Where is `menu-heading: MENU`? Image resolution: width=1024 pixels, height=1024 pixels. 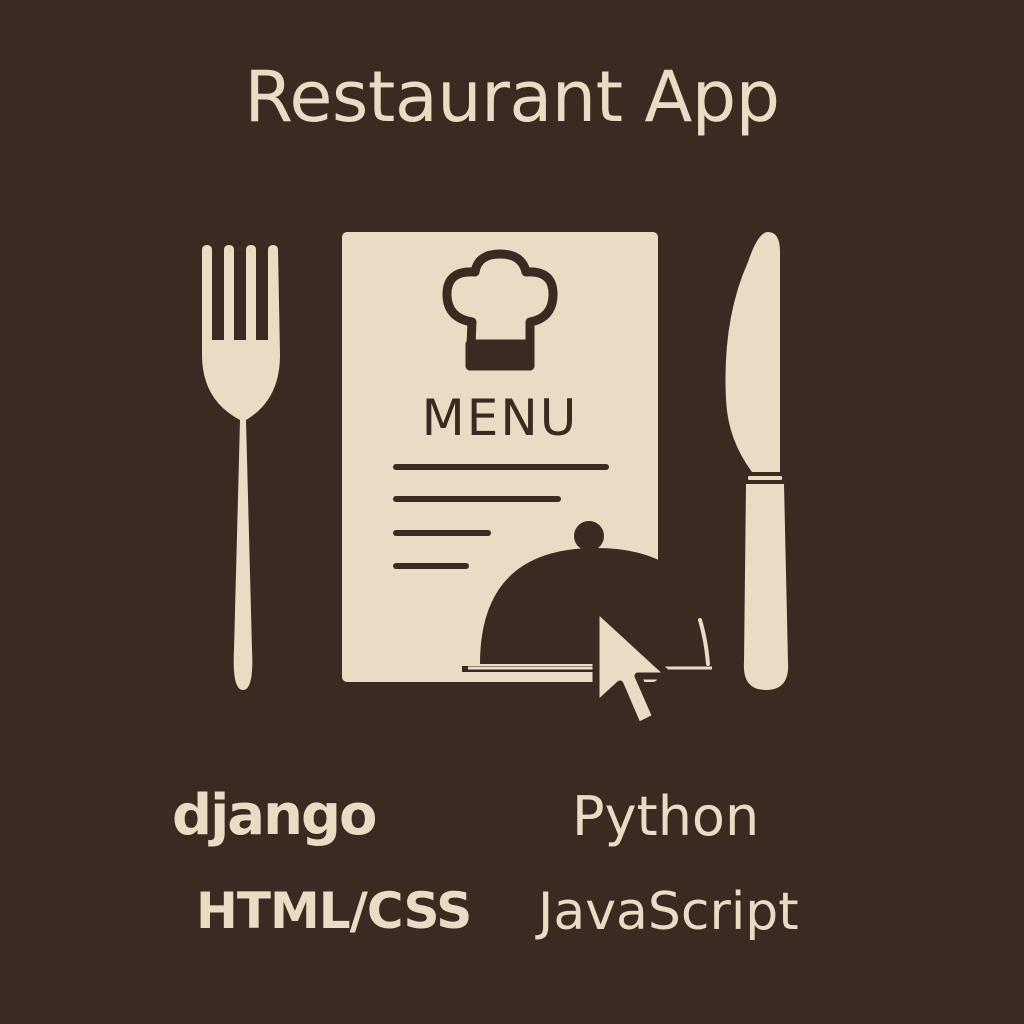
menu-heading: MENU is located at coordinates (500, 418).